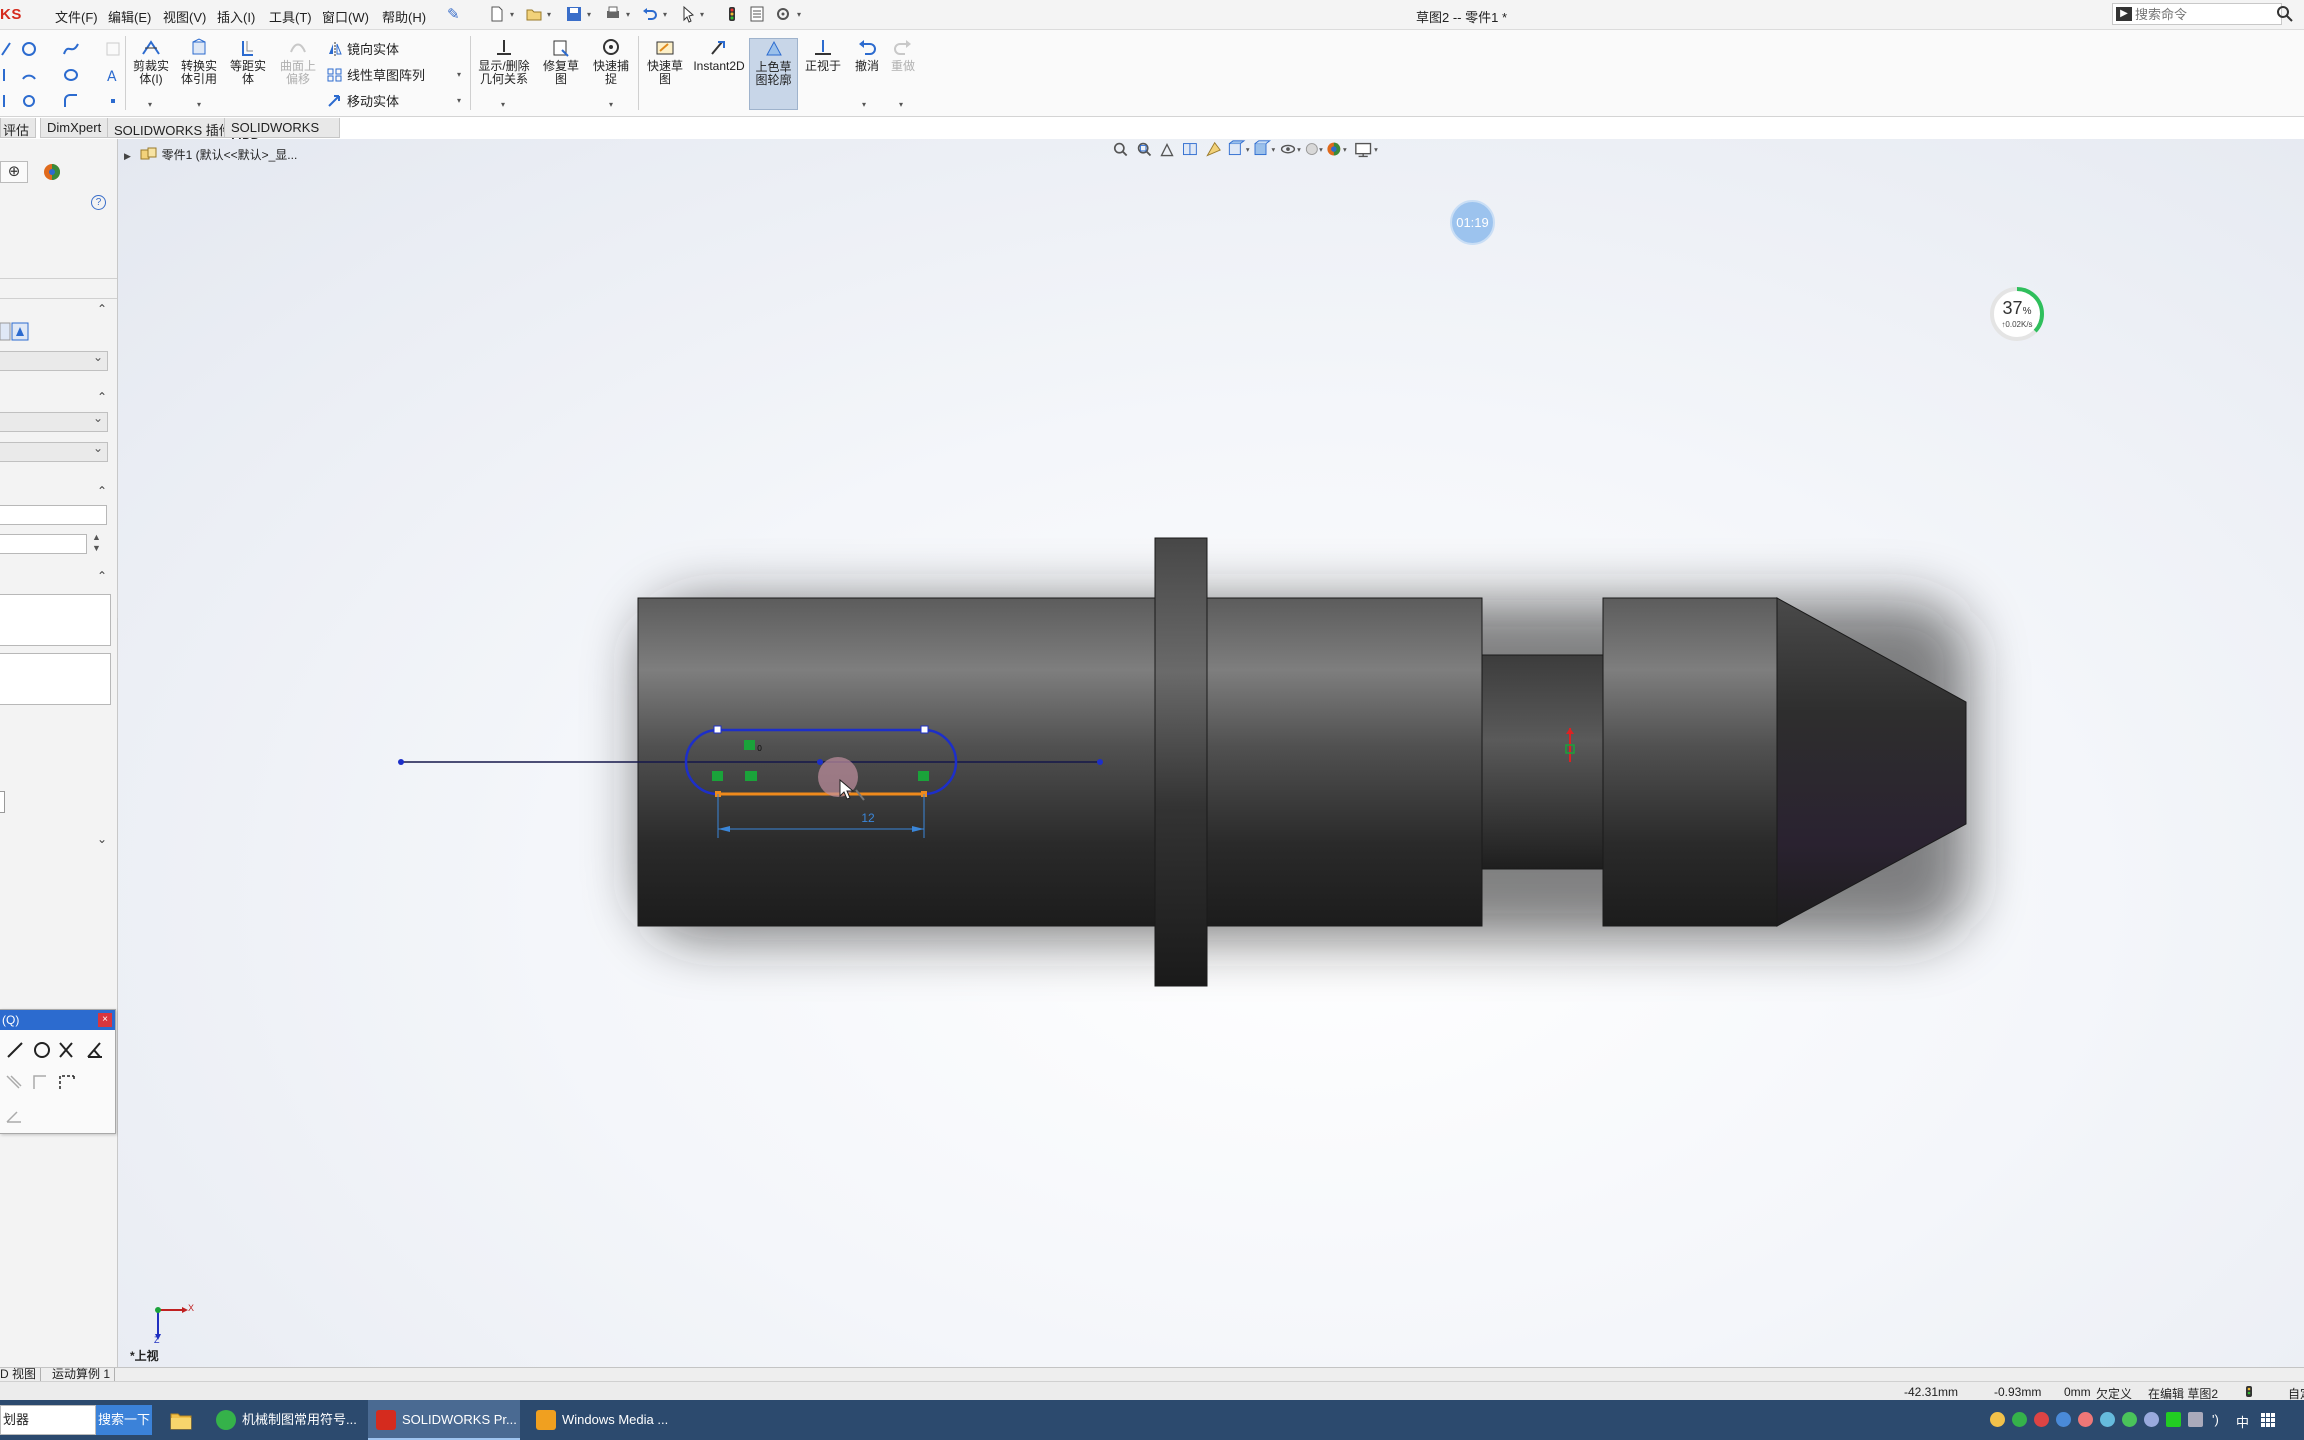 This screenshot has width=2304, height=1440. Describe the element at coordinates (94, 1050) in the screenshot. I see `angle-icon` at that location.